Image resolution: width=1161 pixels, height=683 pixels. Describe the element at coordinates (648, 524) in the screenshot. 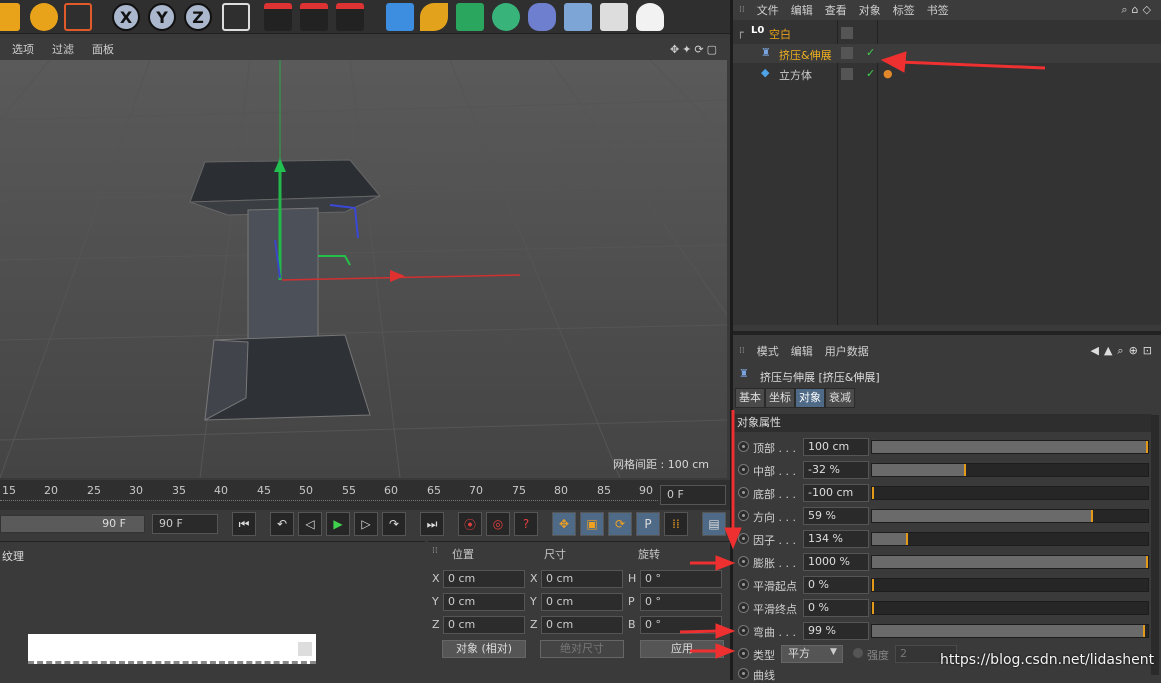

I see `key-parameter-icon: P` at that location.